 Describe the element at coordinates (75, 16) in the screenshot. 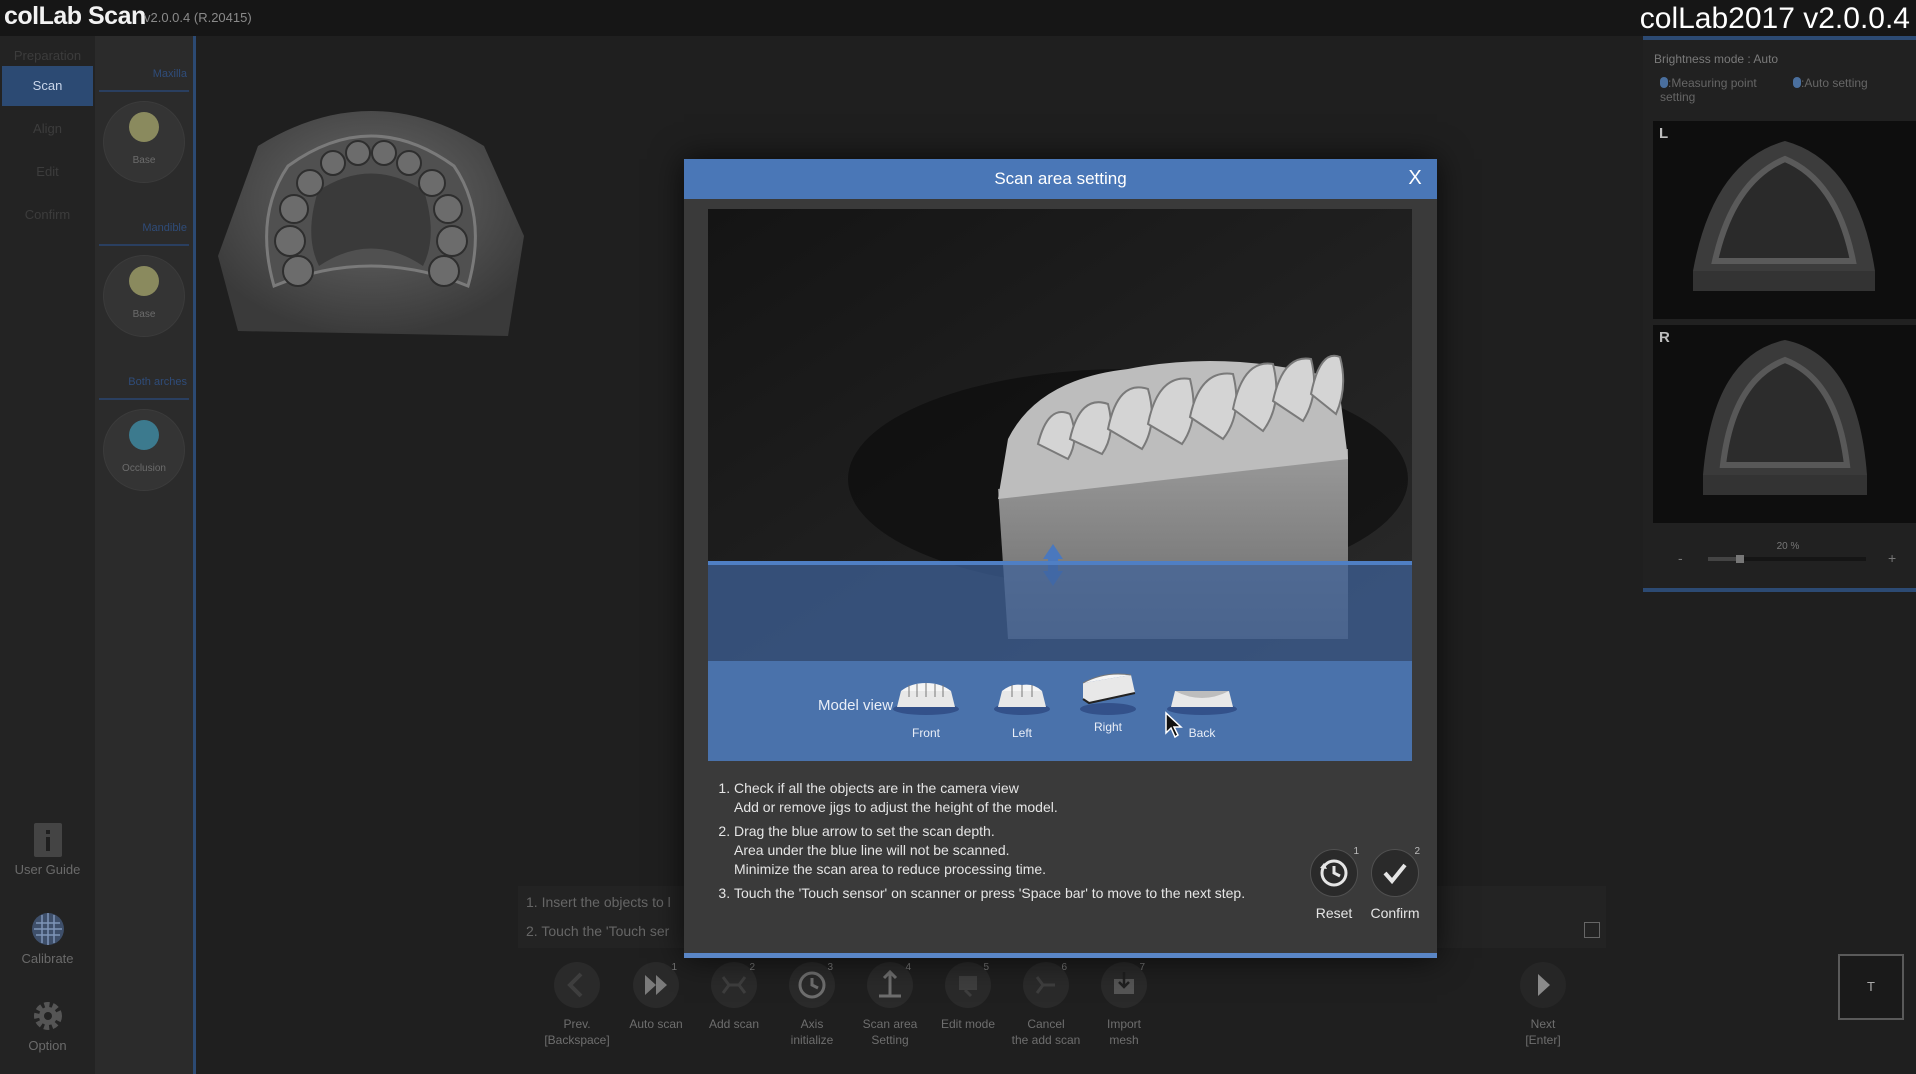

I see `app-title: colLab Scan` at that location.